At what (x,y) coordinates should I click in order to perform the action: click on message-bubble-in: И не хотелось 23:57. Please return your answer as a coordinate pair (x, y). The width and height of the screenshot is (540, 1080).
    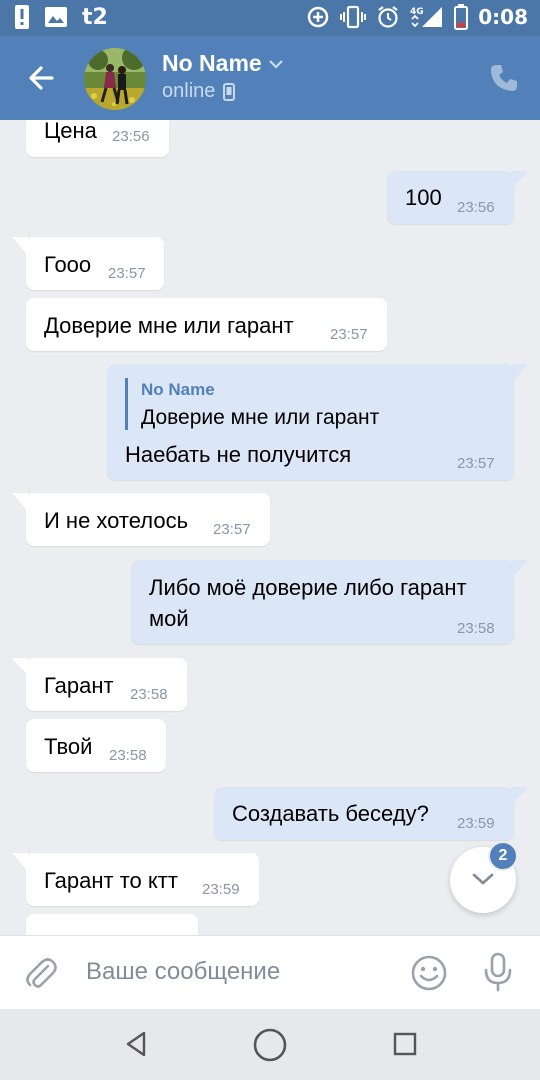
    Looking at the image, I should click on (141, 519).